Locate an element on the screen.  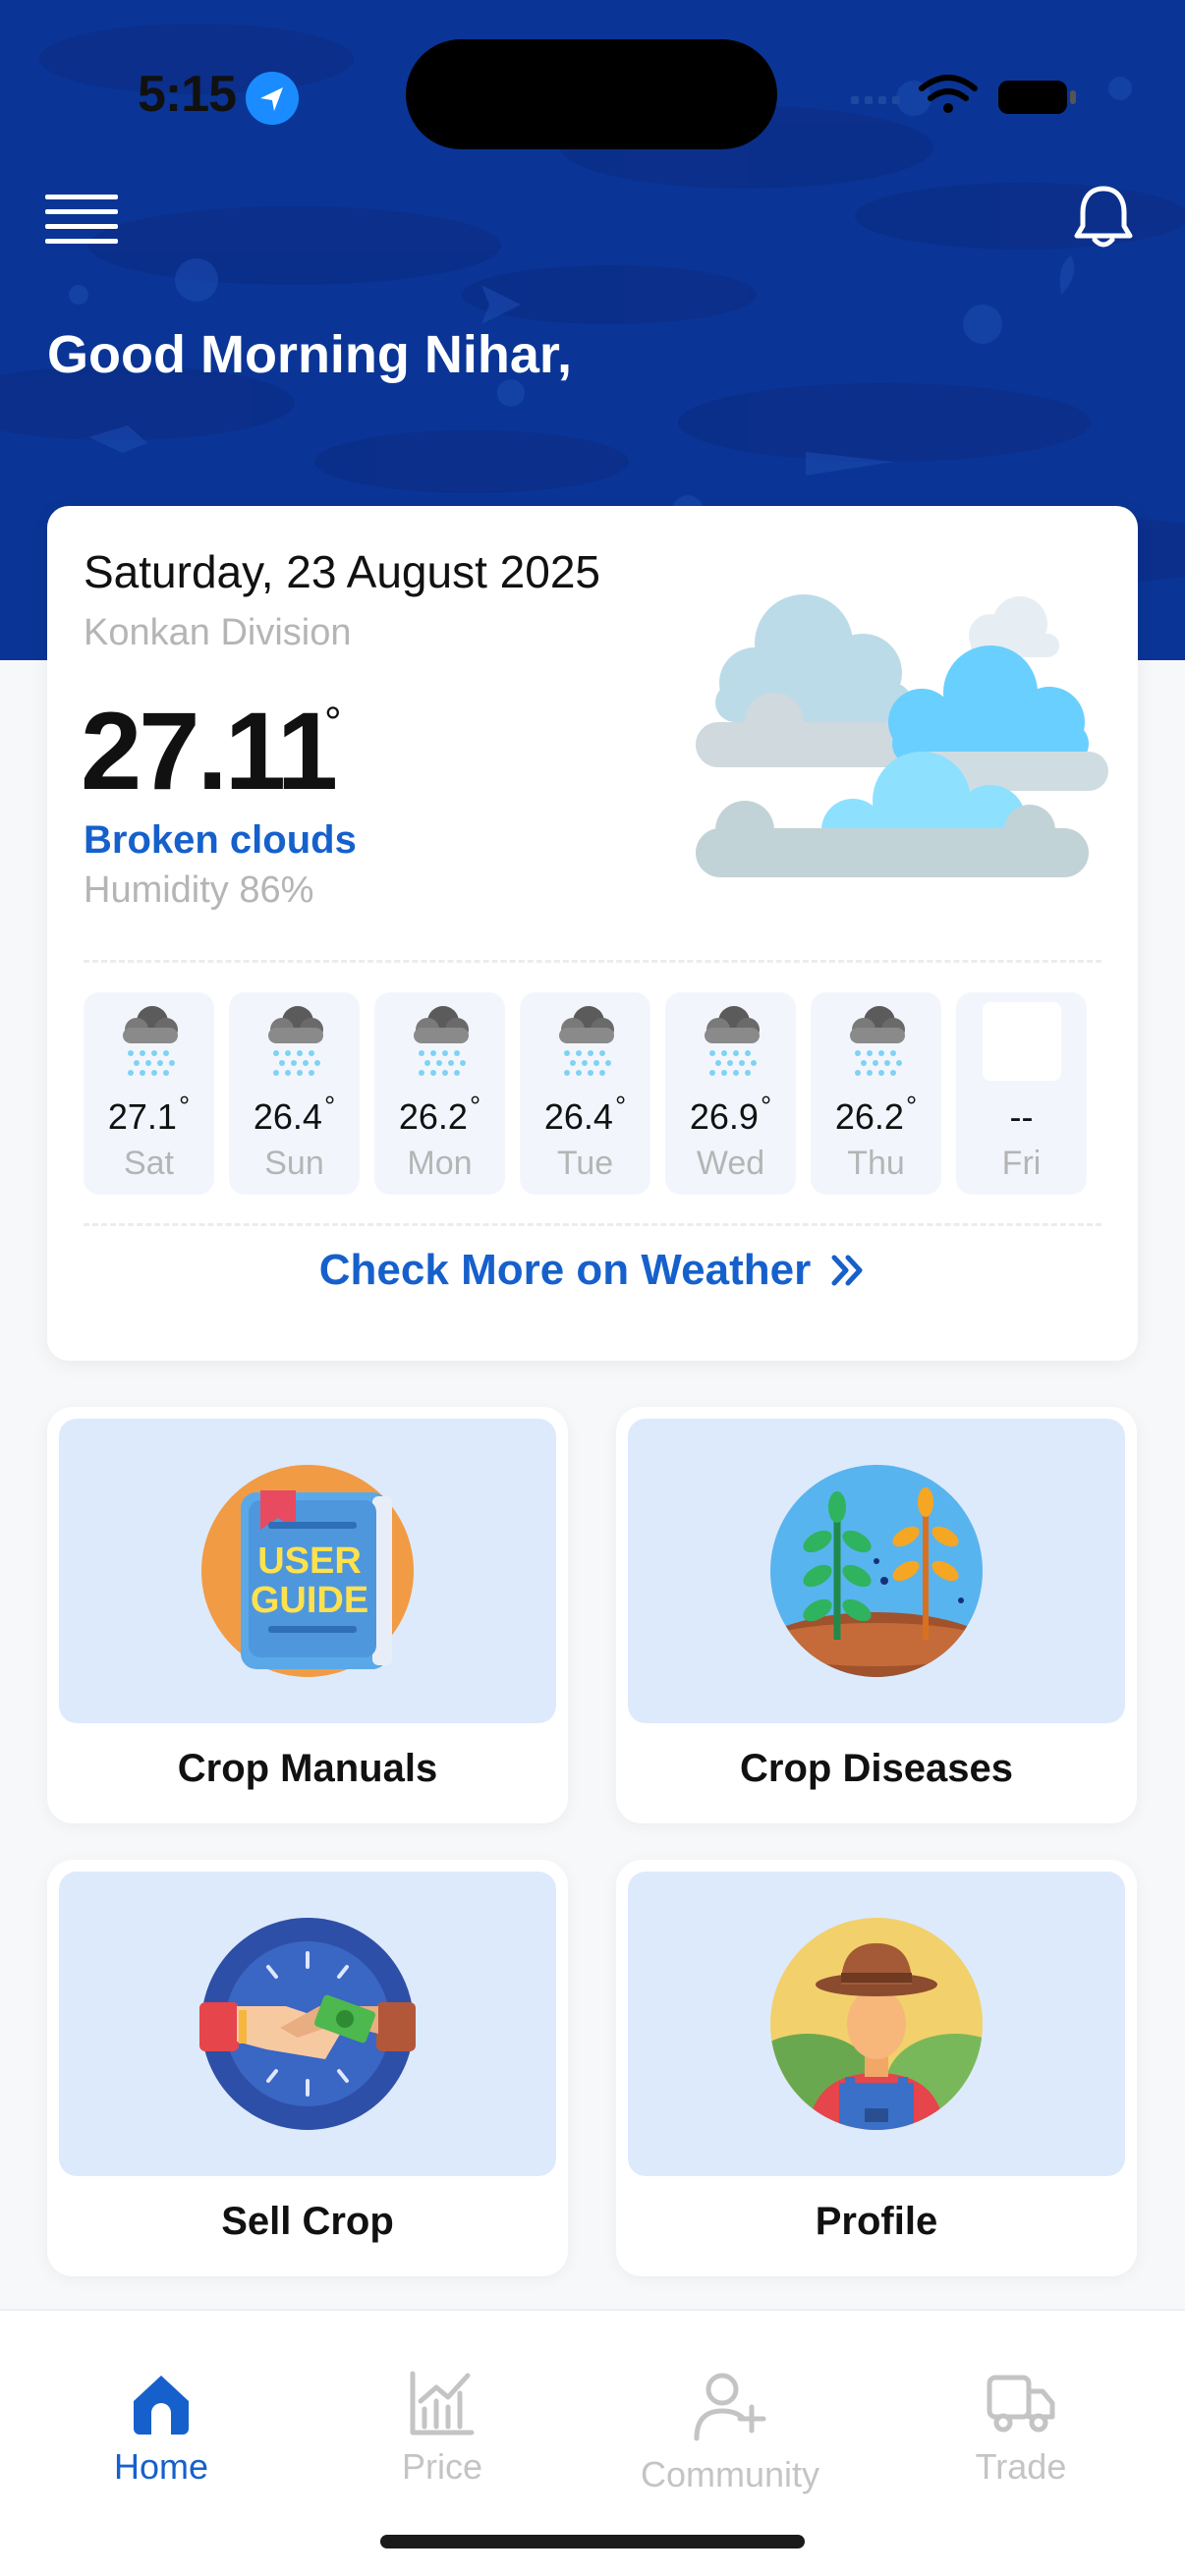
nav-price: Price is located at coordinates (442, 2428).